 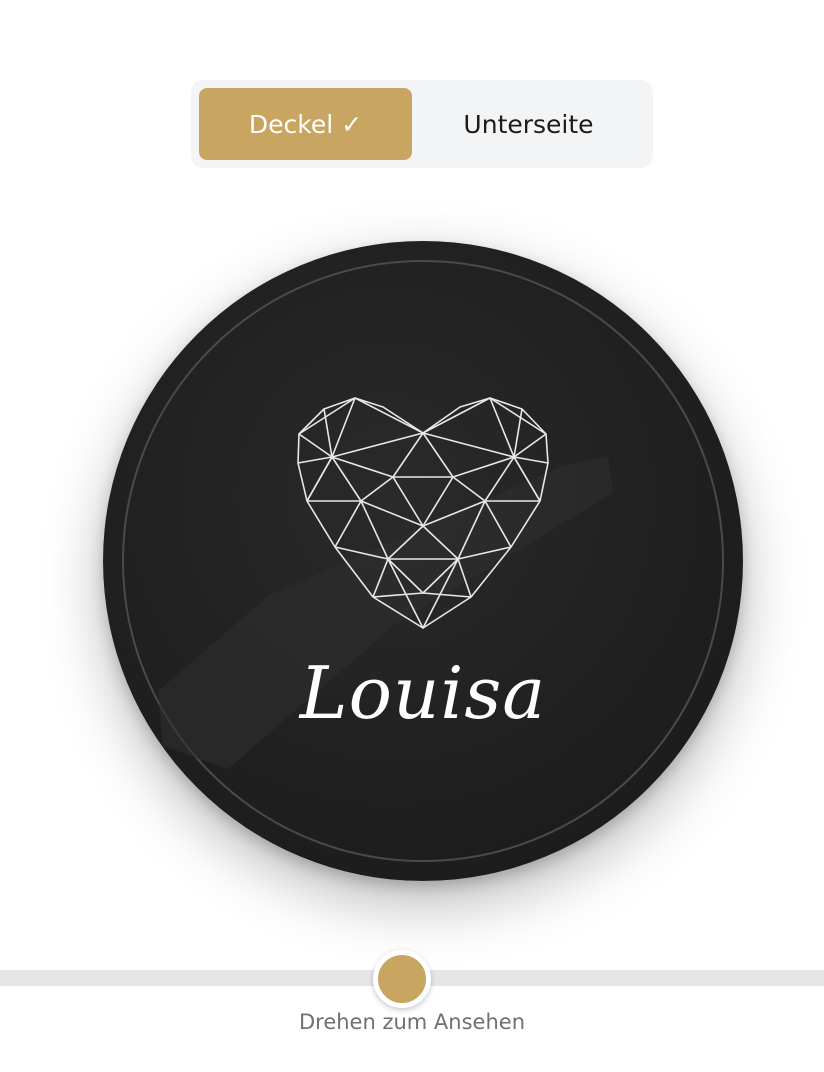 I want to click on tab-bottom: Unterseite, so click(x=528, y=124).